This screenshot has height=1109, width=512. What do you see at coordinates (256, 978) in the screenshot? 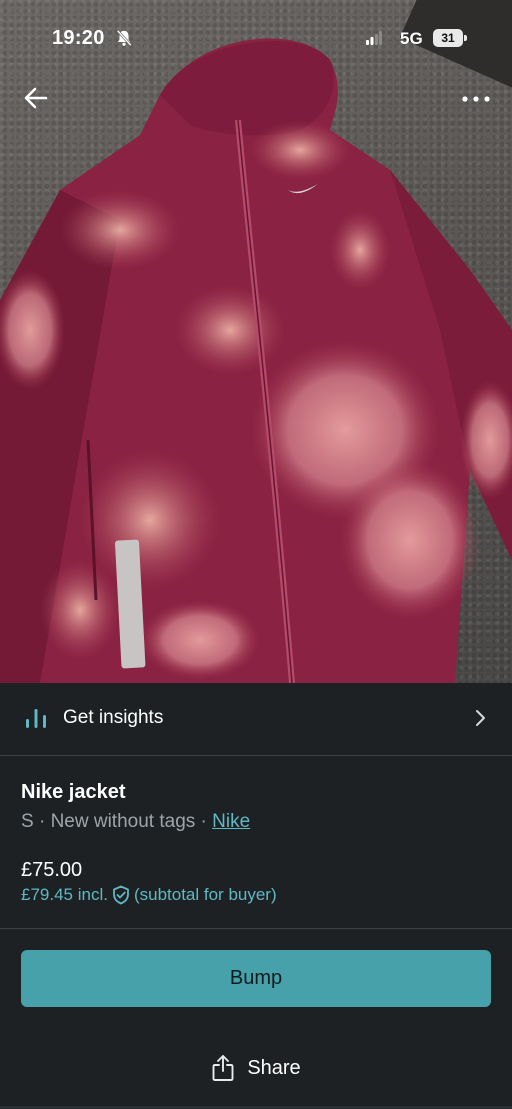
I see `bump-button: Bump` at bounding box center [256, 978].